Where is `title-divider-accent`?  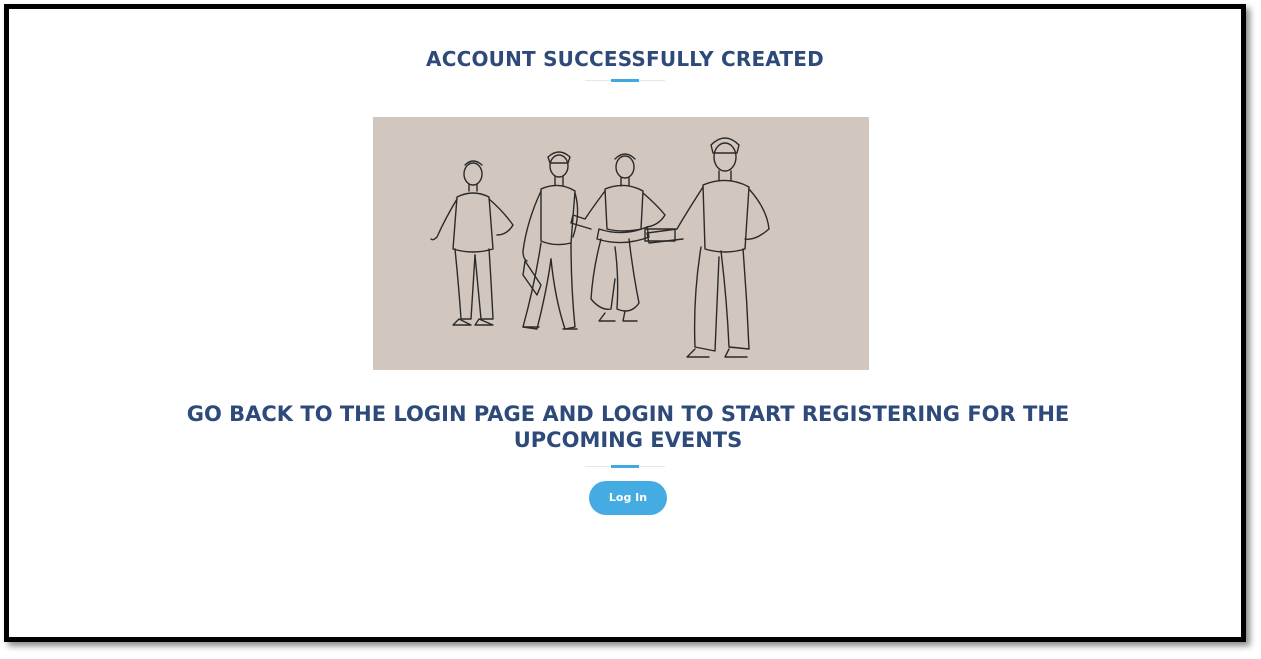 title-divider-accent is located at coordinates (625, 80).